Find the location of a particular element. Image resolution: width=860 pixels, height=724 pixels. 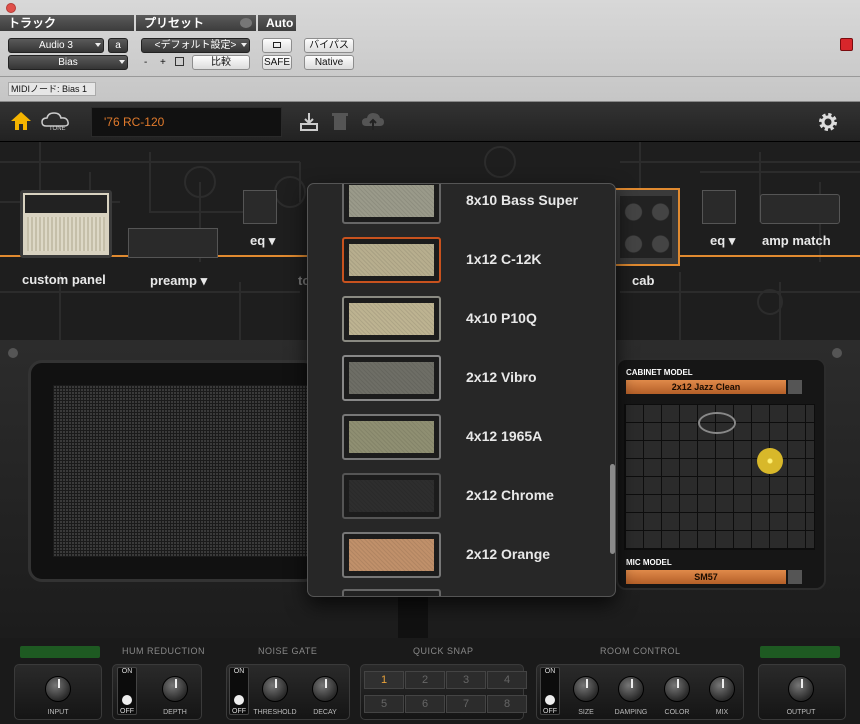

input-knob is located at coordinates (58, 689).